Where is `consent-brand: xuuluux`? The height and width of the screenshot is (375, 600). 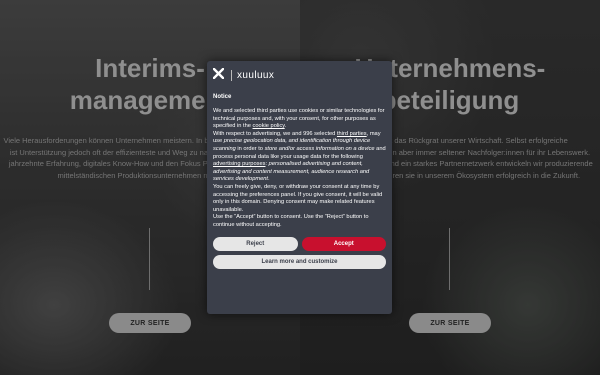
consent-brand: xuuluux is located at coordinates (299, 74).